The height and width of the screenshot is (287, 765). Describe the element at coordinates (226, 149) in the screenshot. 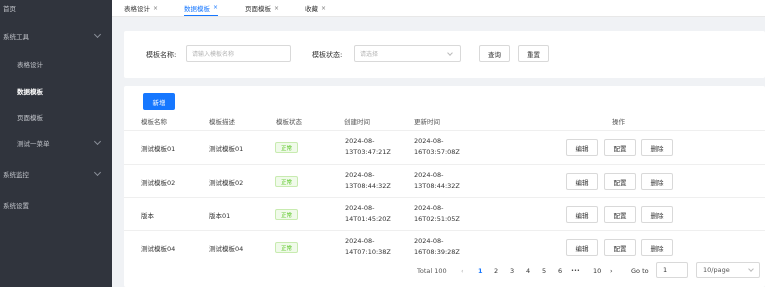

I see `template-desc-cell: 测试模板01` at that location.